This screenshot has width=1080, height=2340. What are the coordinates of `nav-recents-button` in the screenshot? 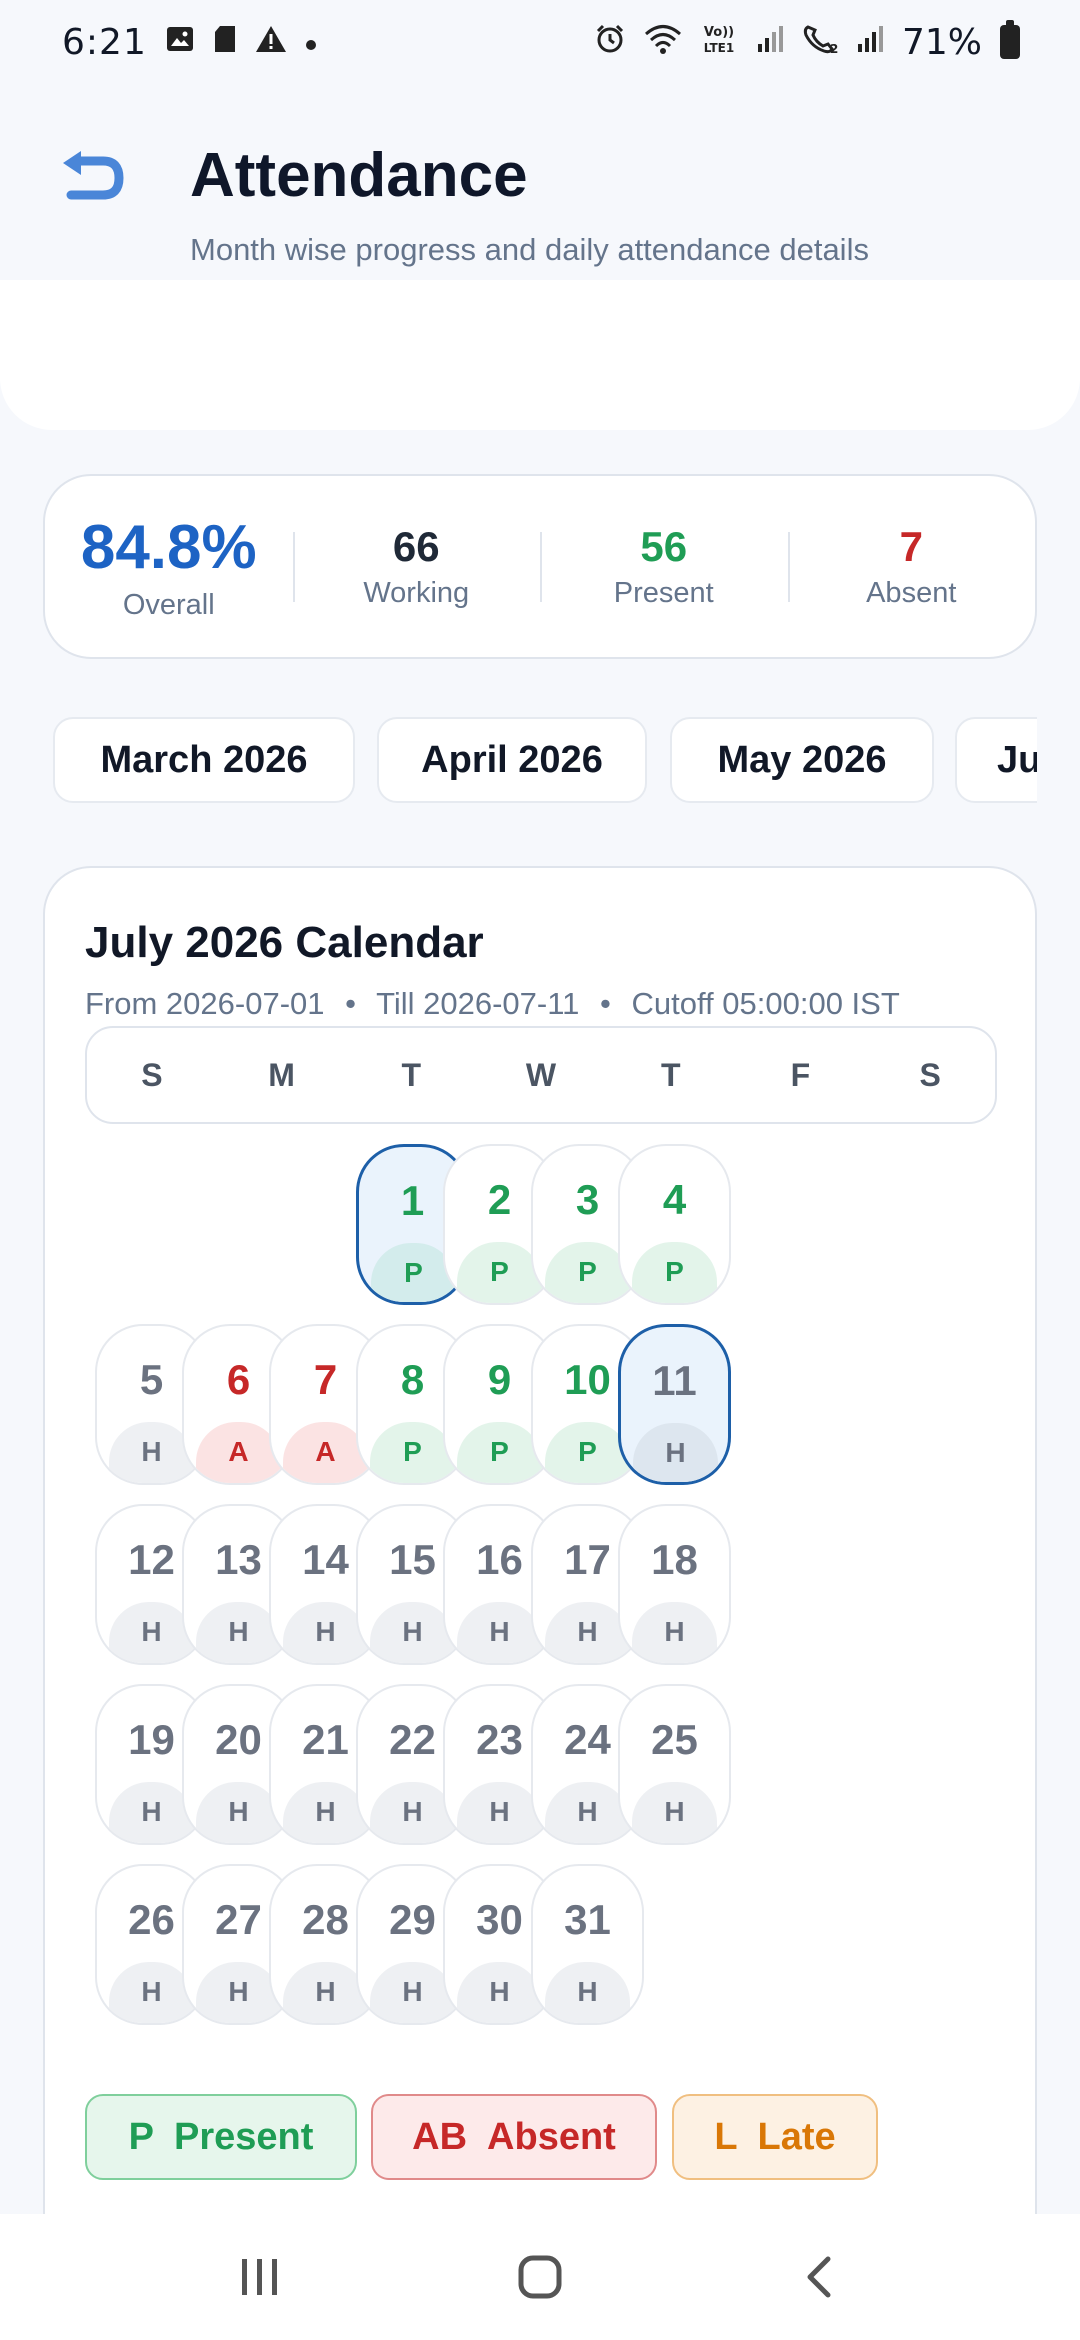 It's located at (260, 2277).